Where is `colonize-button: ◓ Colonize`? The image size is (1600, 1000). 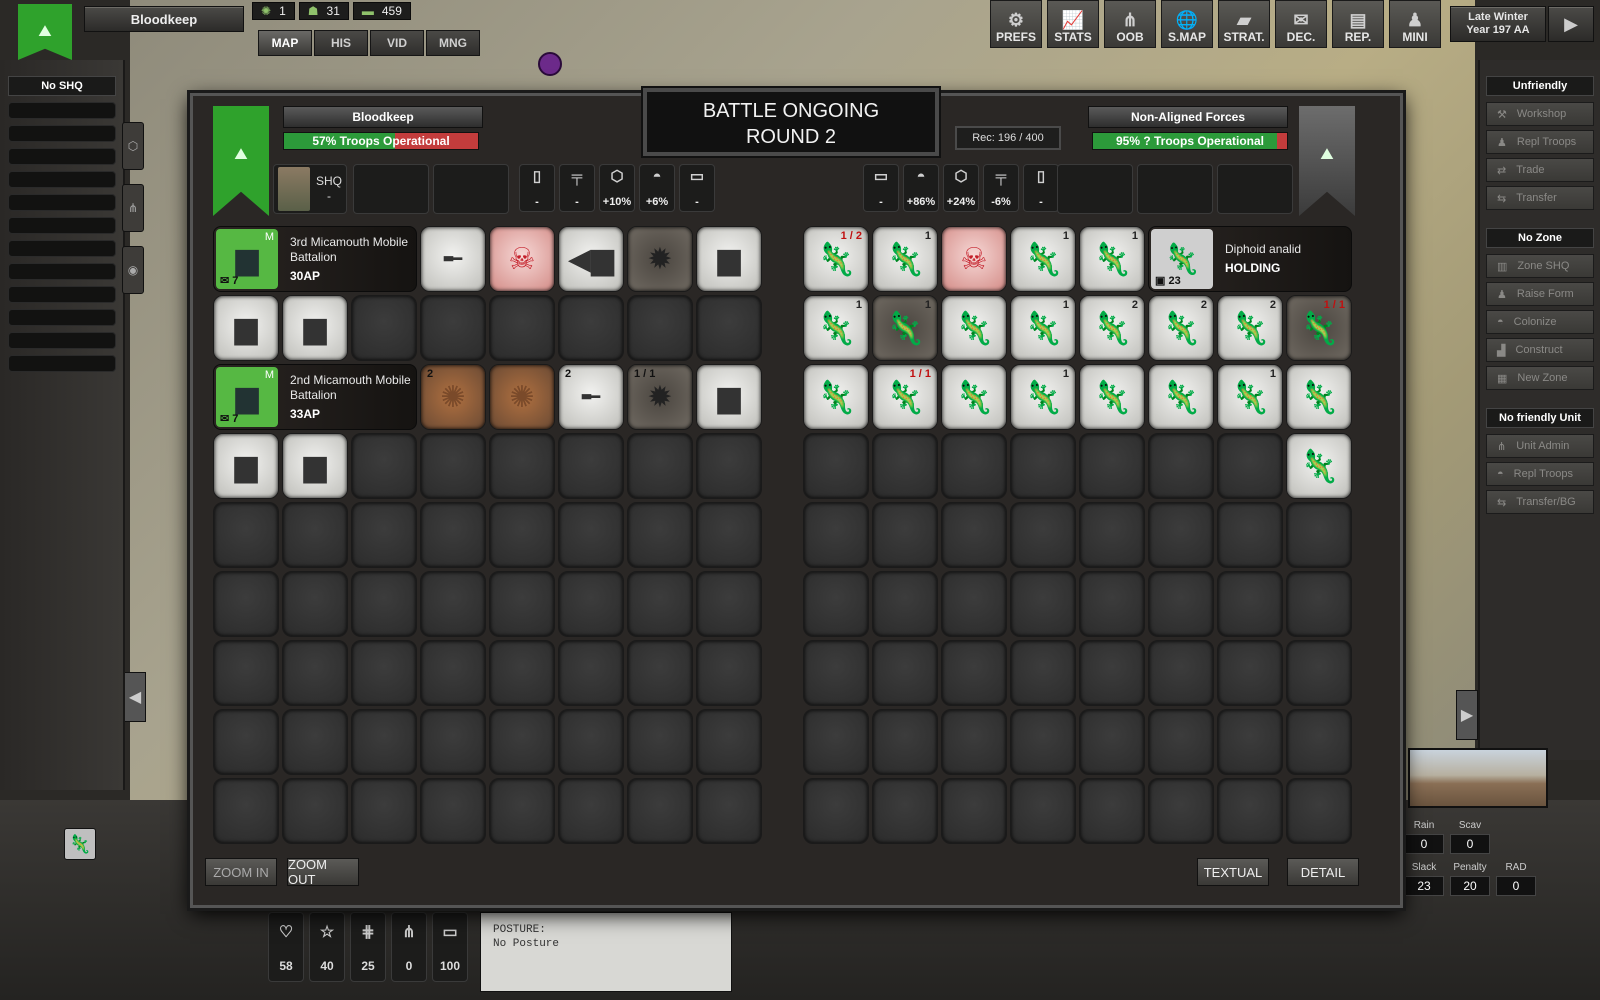
colonize-button: ◓ Colonize is located at coordinates (1540, 322).